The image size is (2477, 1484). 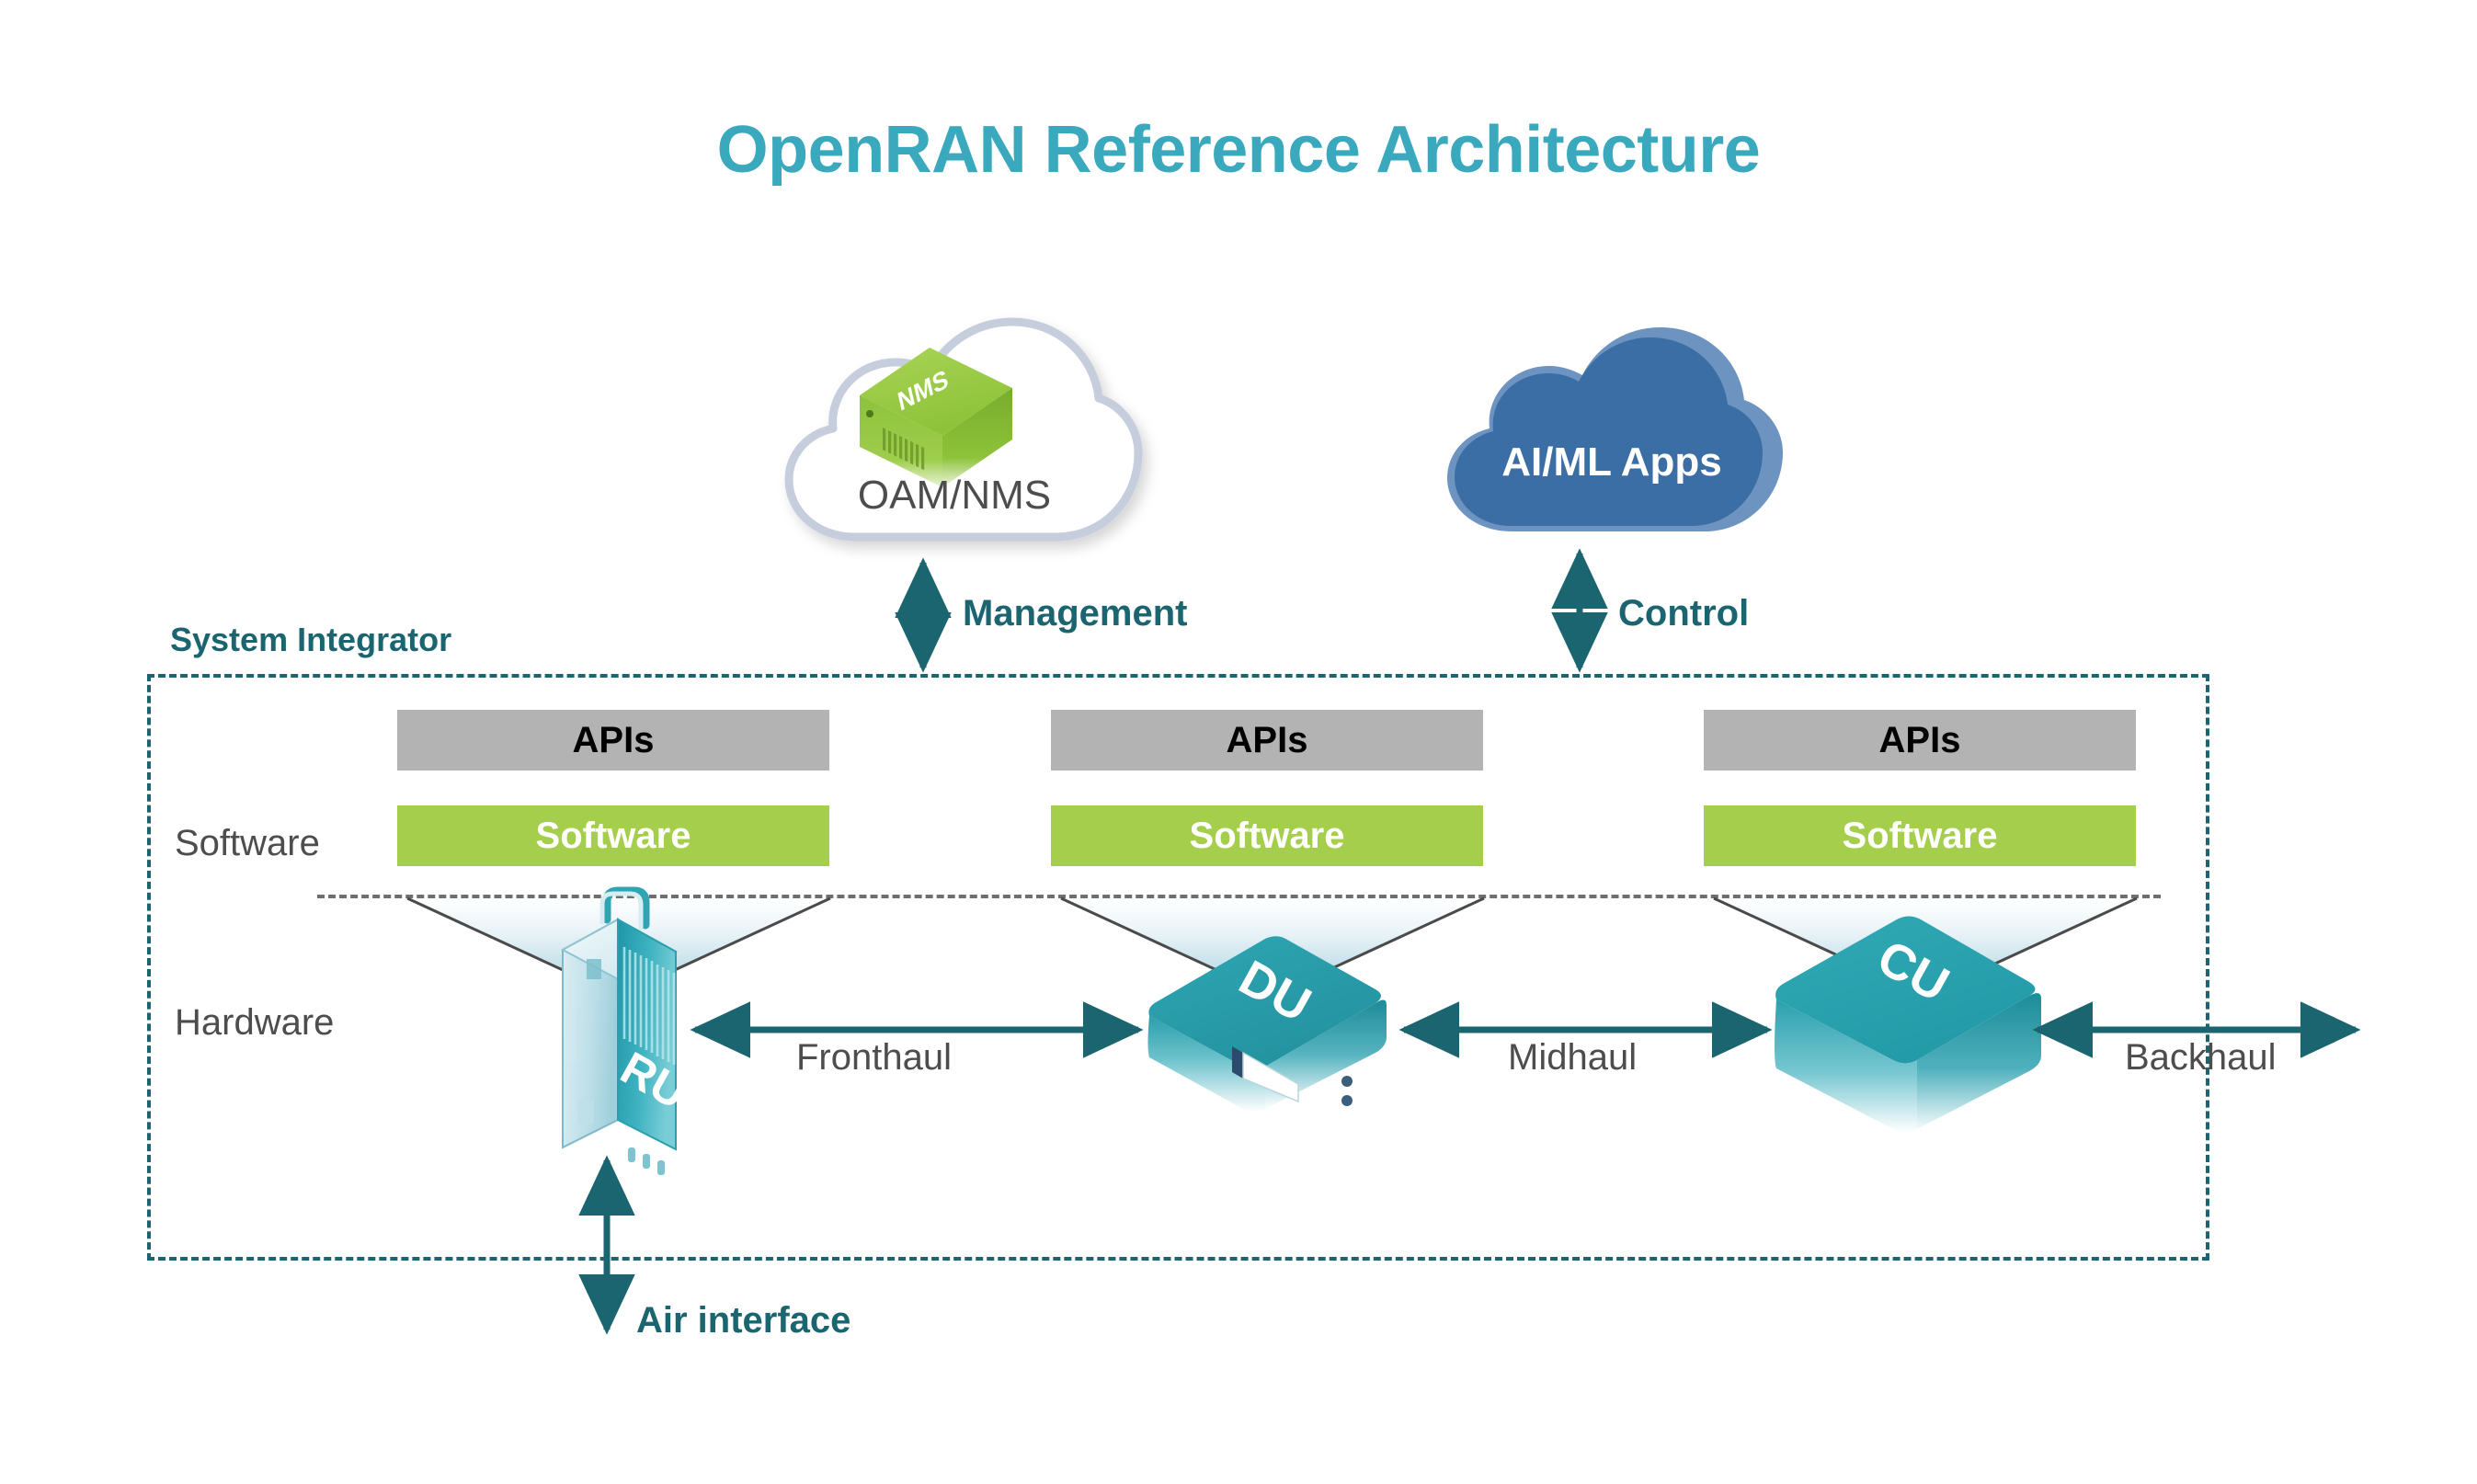 What do you see at coordinates (1573, 1057) in the screenshot?
I see `midhaul-label: Midhaul` at bounding box center [1573, 1057].